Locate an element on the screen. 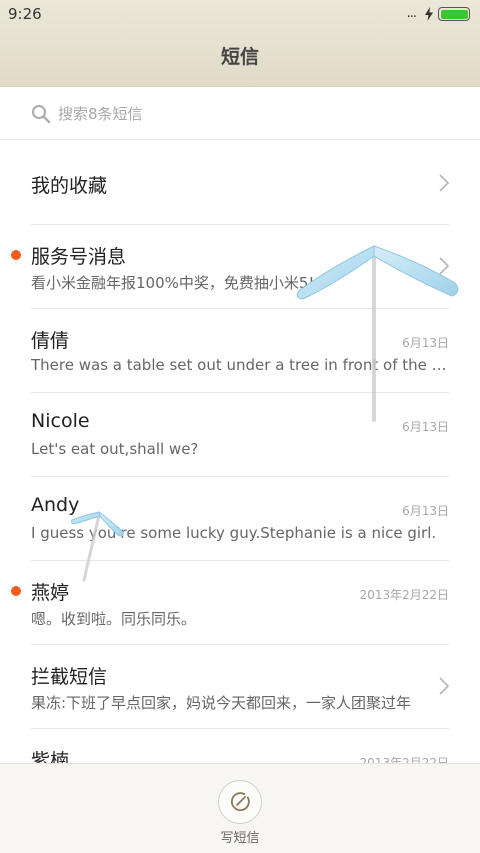  bottom-bar: 写短信 is located at coordinates (240, 808).